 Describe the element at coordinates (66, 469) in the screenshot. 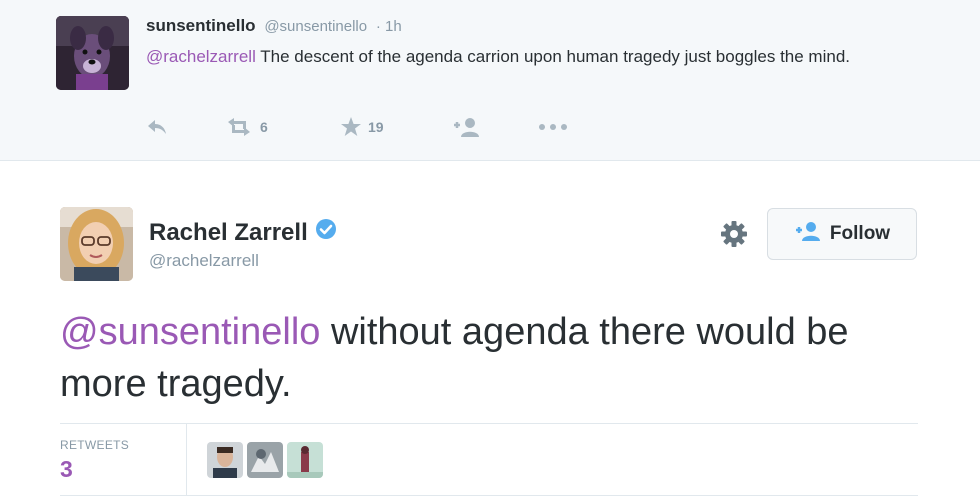

I see `retweets-count: 3` at that location.